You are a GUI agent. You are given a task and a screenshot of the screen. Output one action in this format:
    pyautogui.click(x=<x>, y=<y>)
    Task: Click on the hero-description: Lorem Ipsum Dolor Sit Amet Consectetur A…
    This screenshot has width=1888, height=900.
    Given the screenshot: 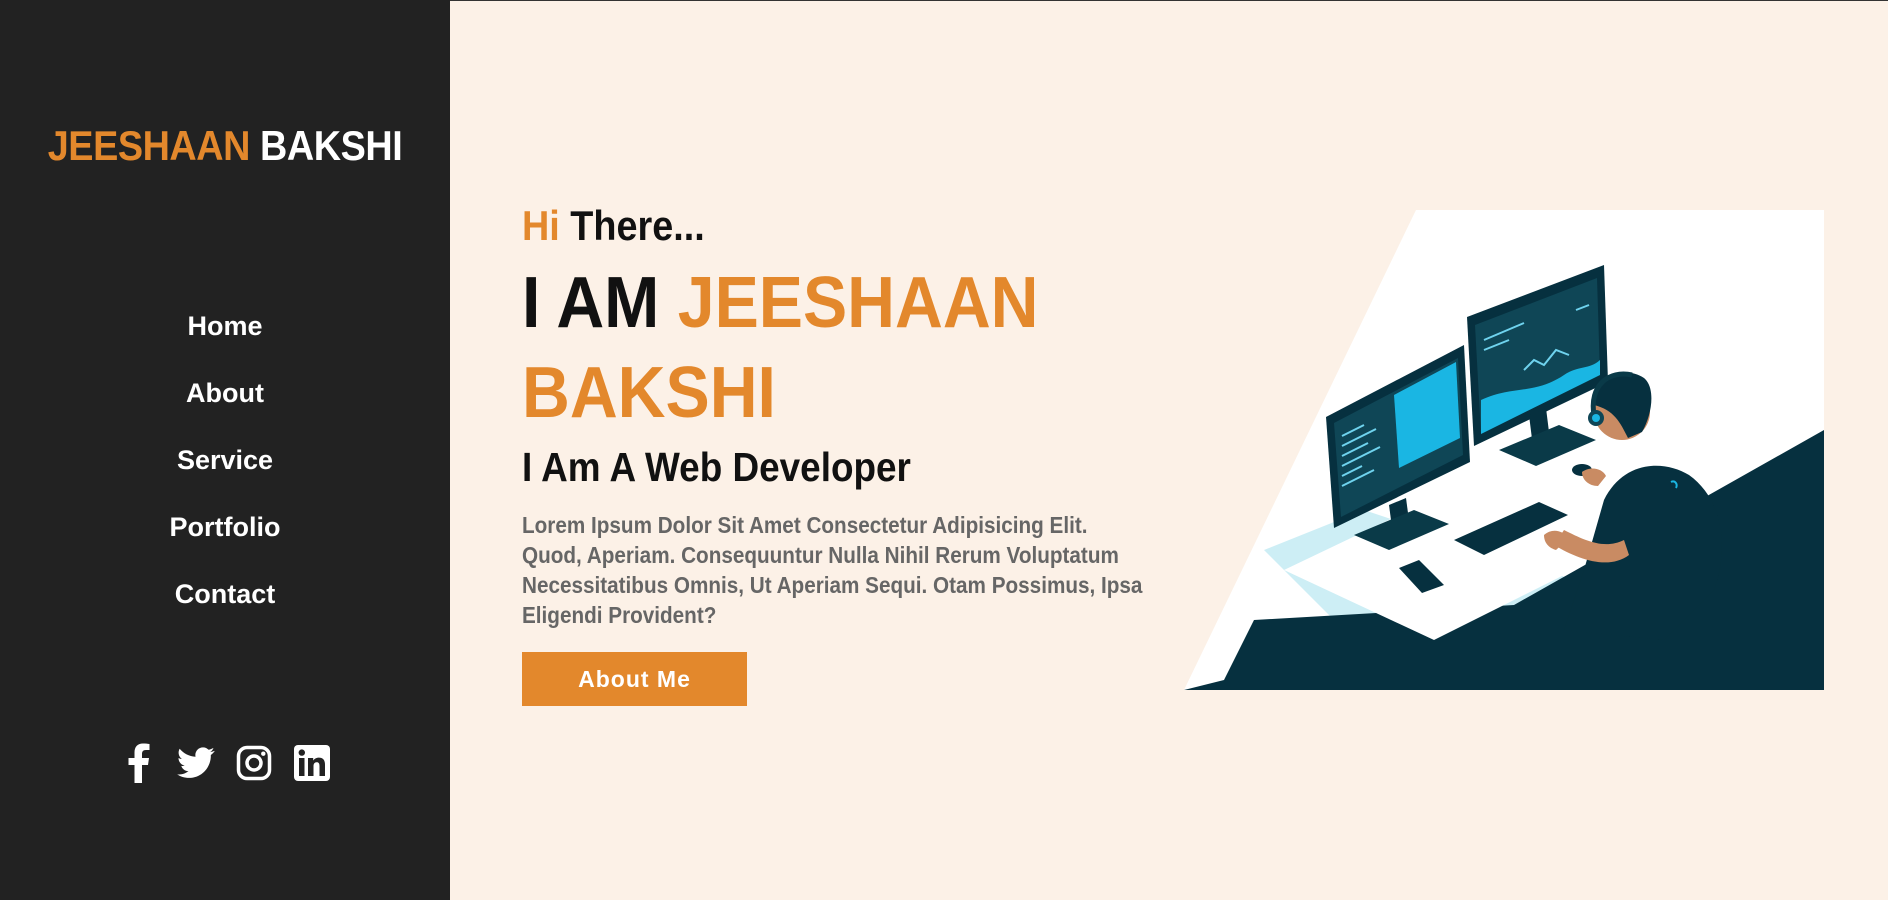 What is the action you would take?
    pyautogui.click(x=832, y=570)
    